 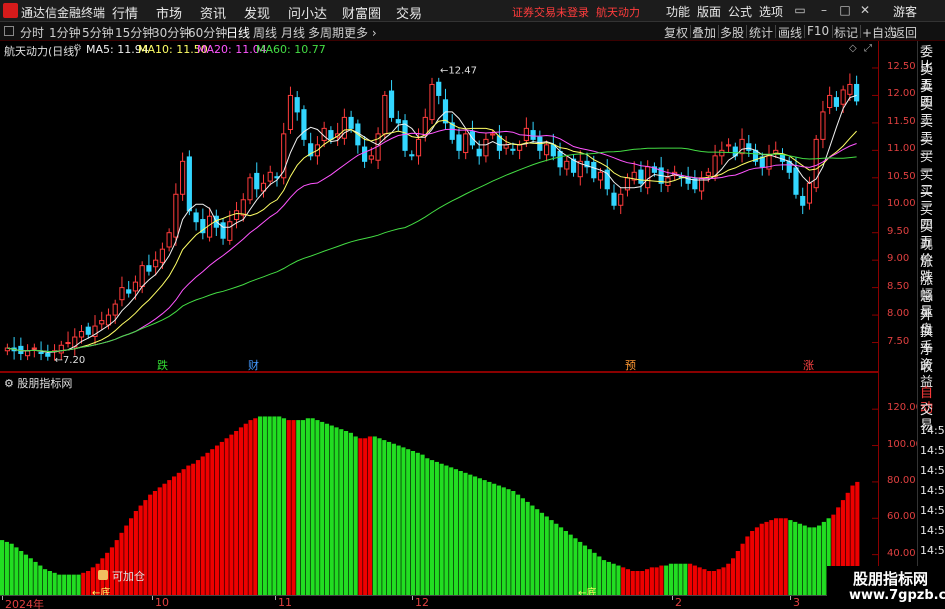 I want to click on close-icon: ✕, so click(x=865, y=10).